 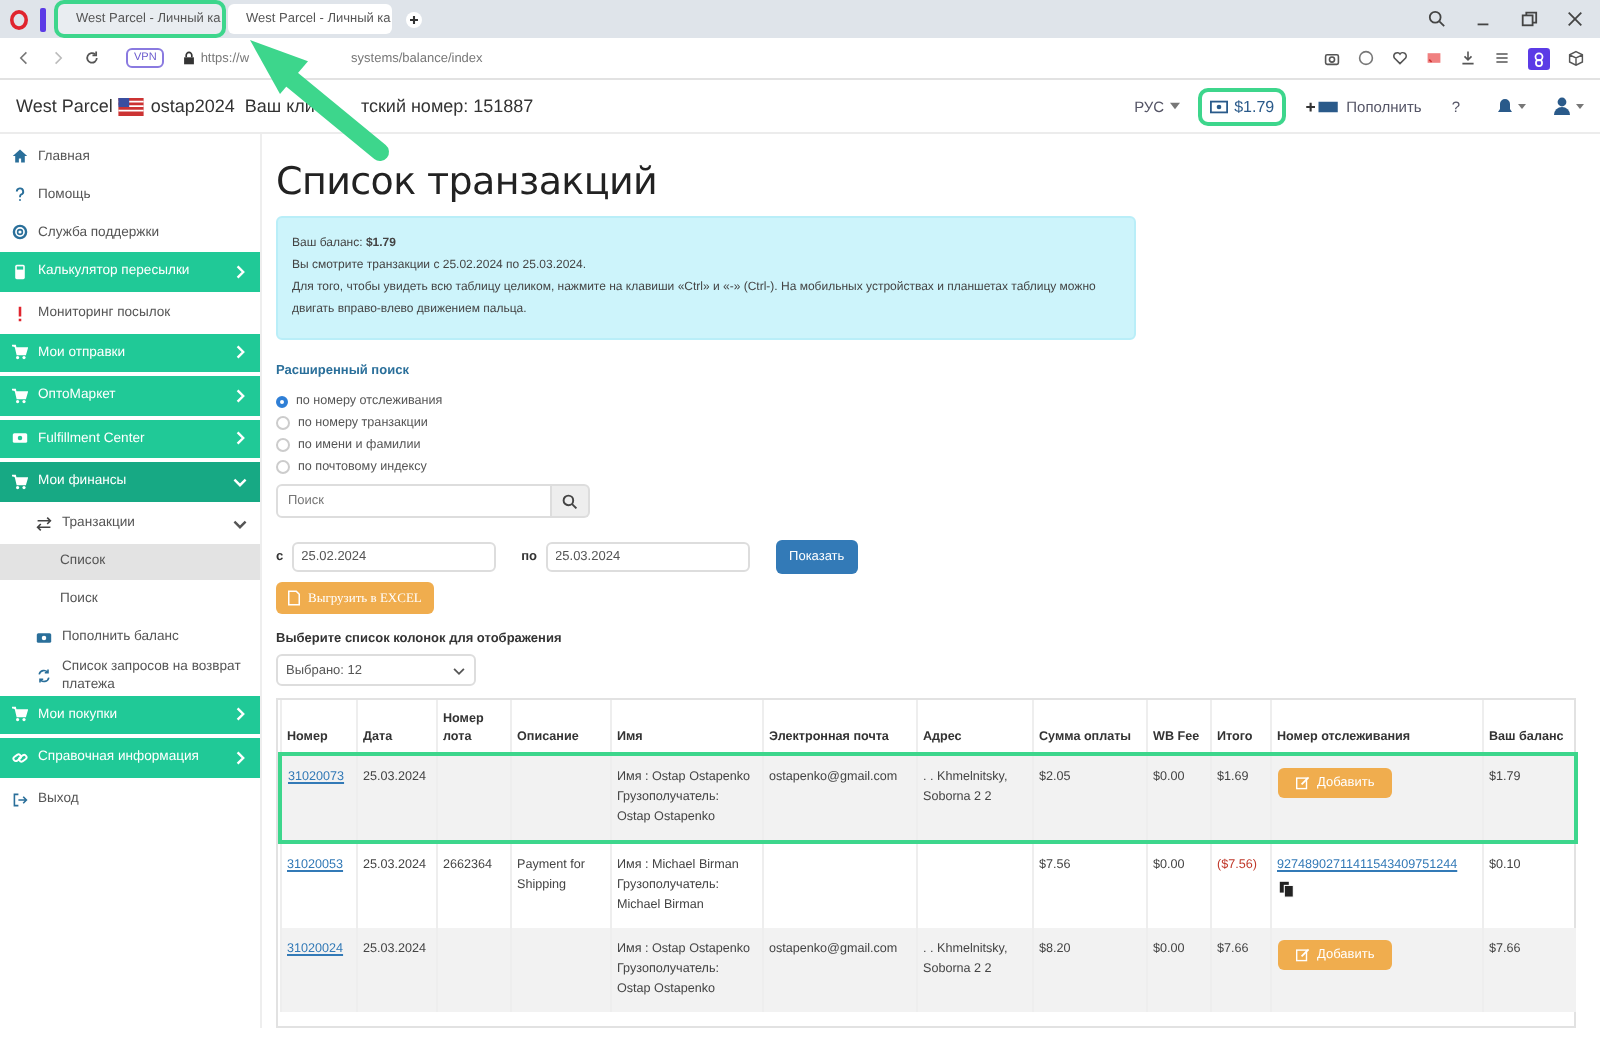 I want to click on add-money-icon, so click(x=1322, y=106).